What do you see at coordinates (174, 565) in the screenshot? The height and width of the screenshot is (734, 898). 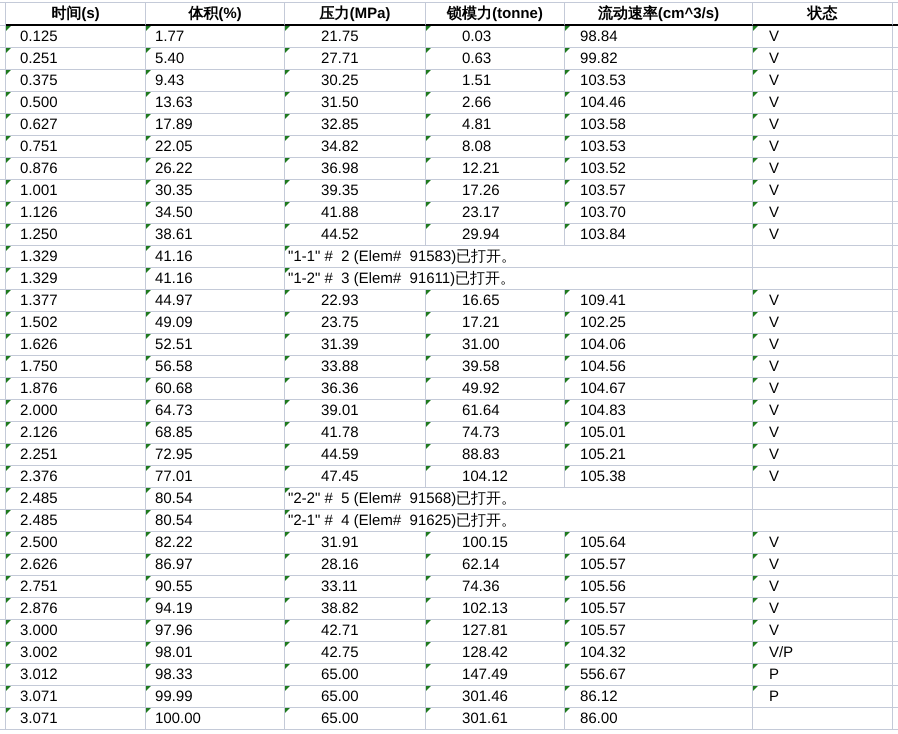 I see `table-cell-text: 86.97` at bounding box center [174, 565].